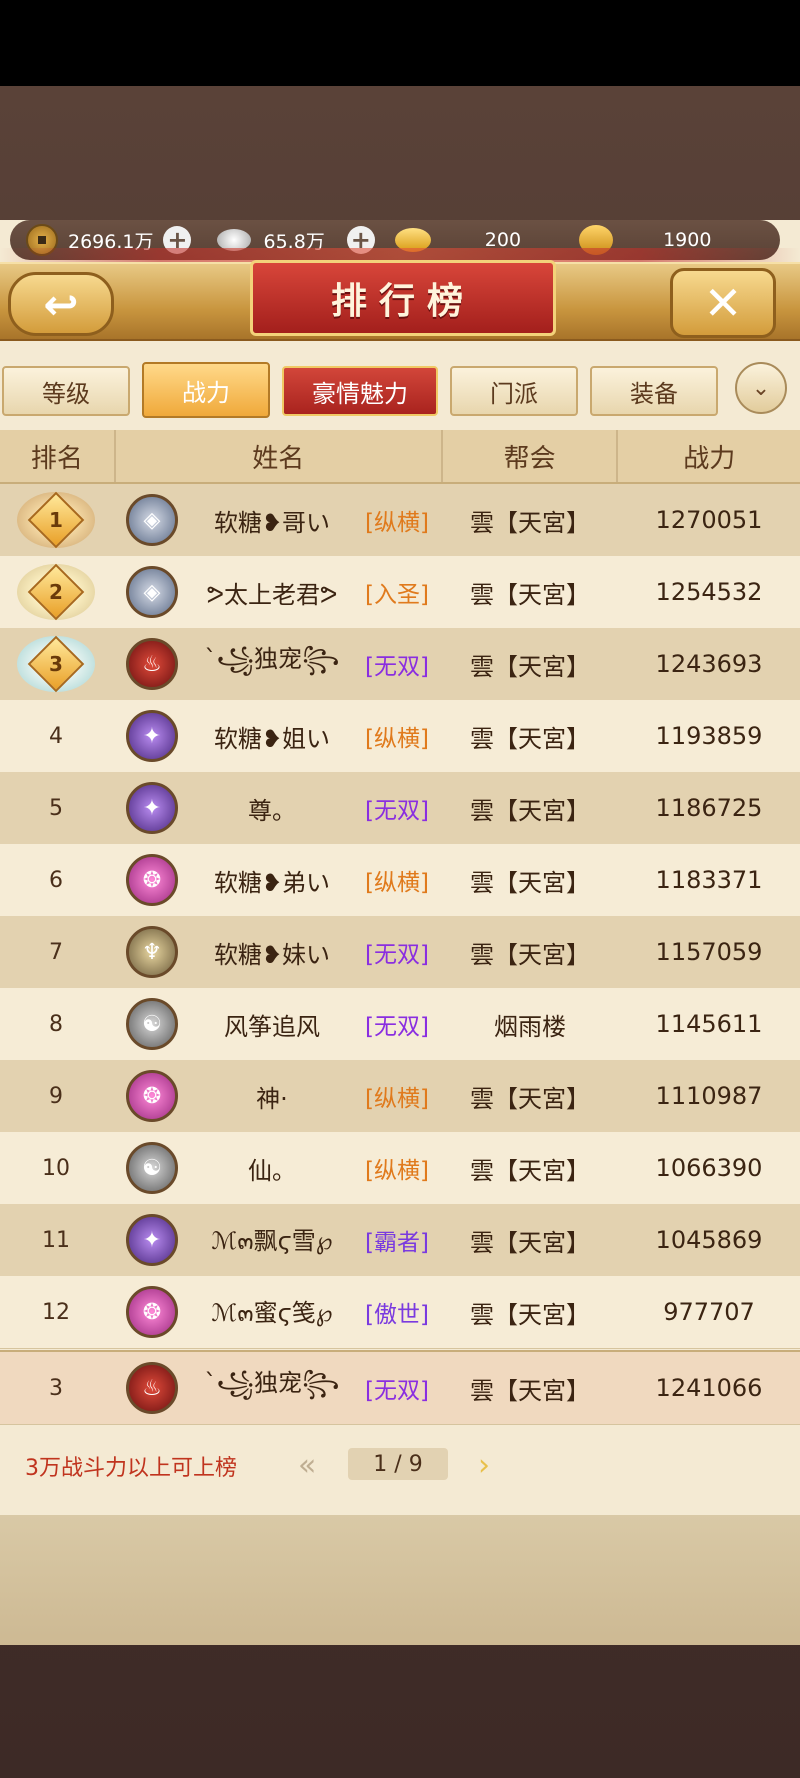 The width and height of the screenshot is (800, 1778). I want to click on chevron-right-icon: ›, so click(484, 1465).